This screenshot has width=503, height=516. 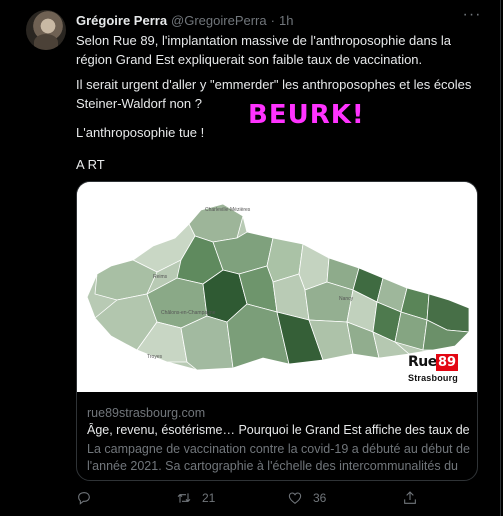 What do you see at coordinates (46, 30) in the screenshot?
I see `avatar` at bounding box center [46, 30].